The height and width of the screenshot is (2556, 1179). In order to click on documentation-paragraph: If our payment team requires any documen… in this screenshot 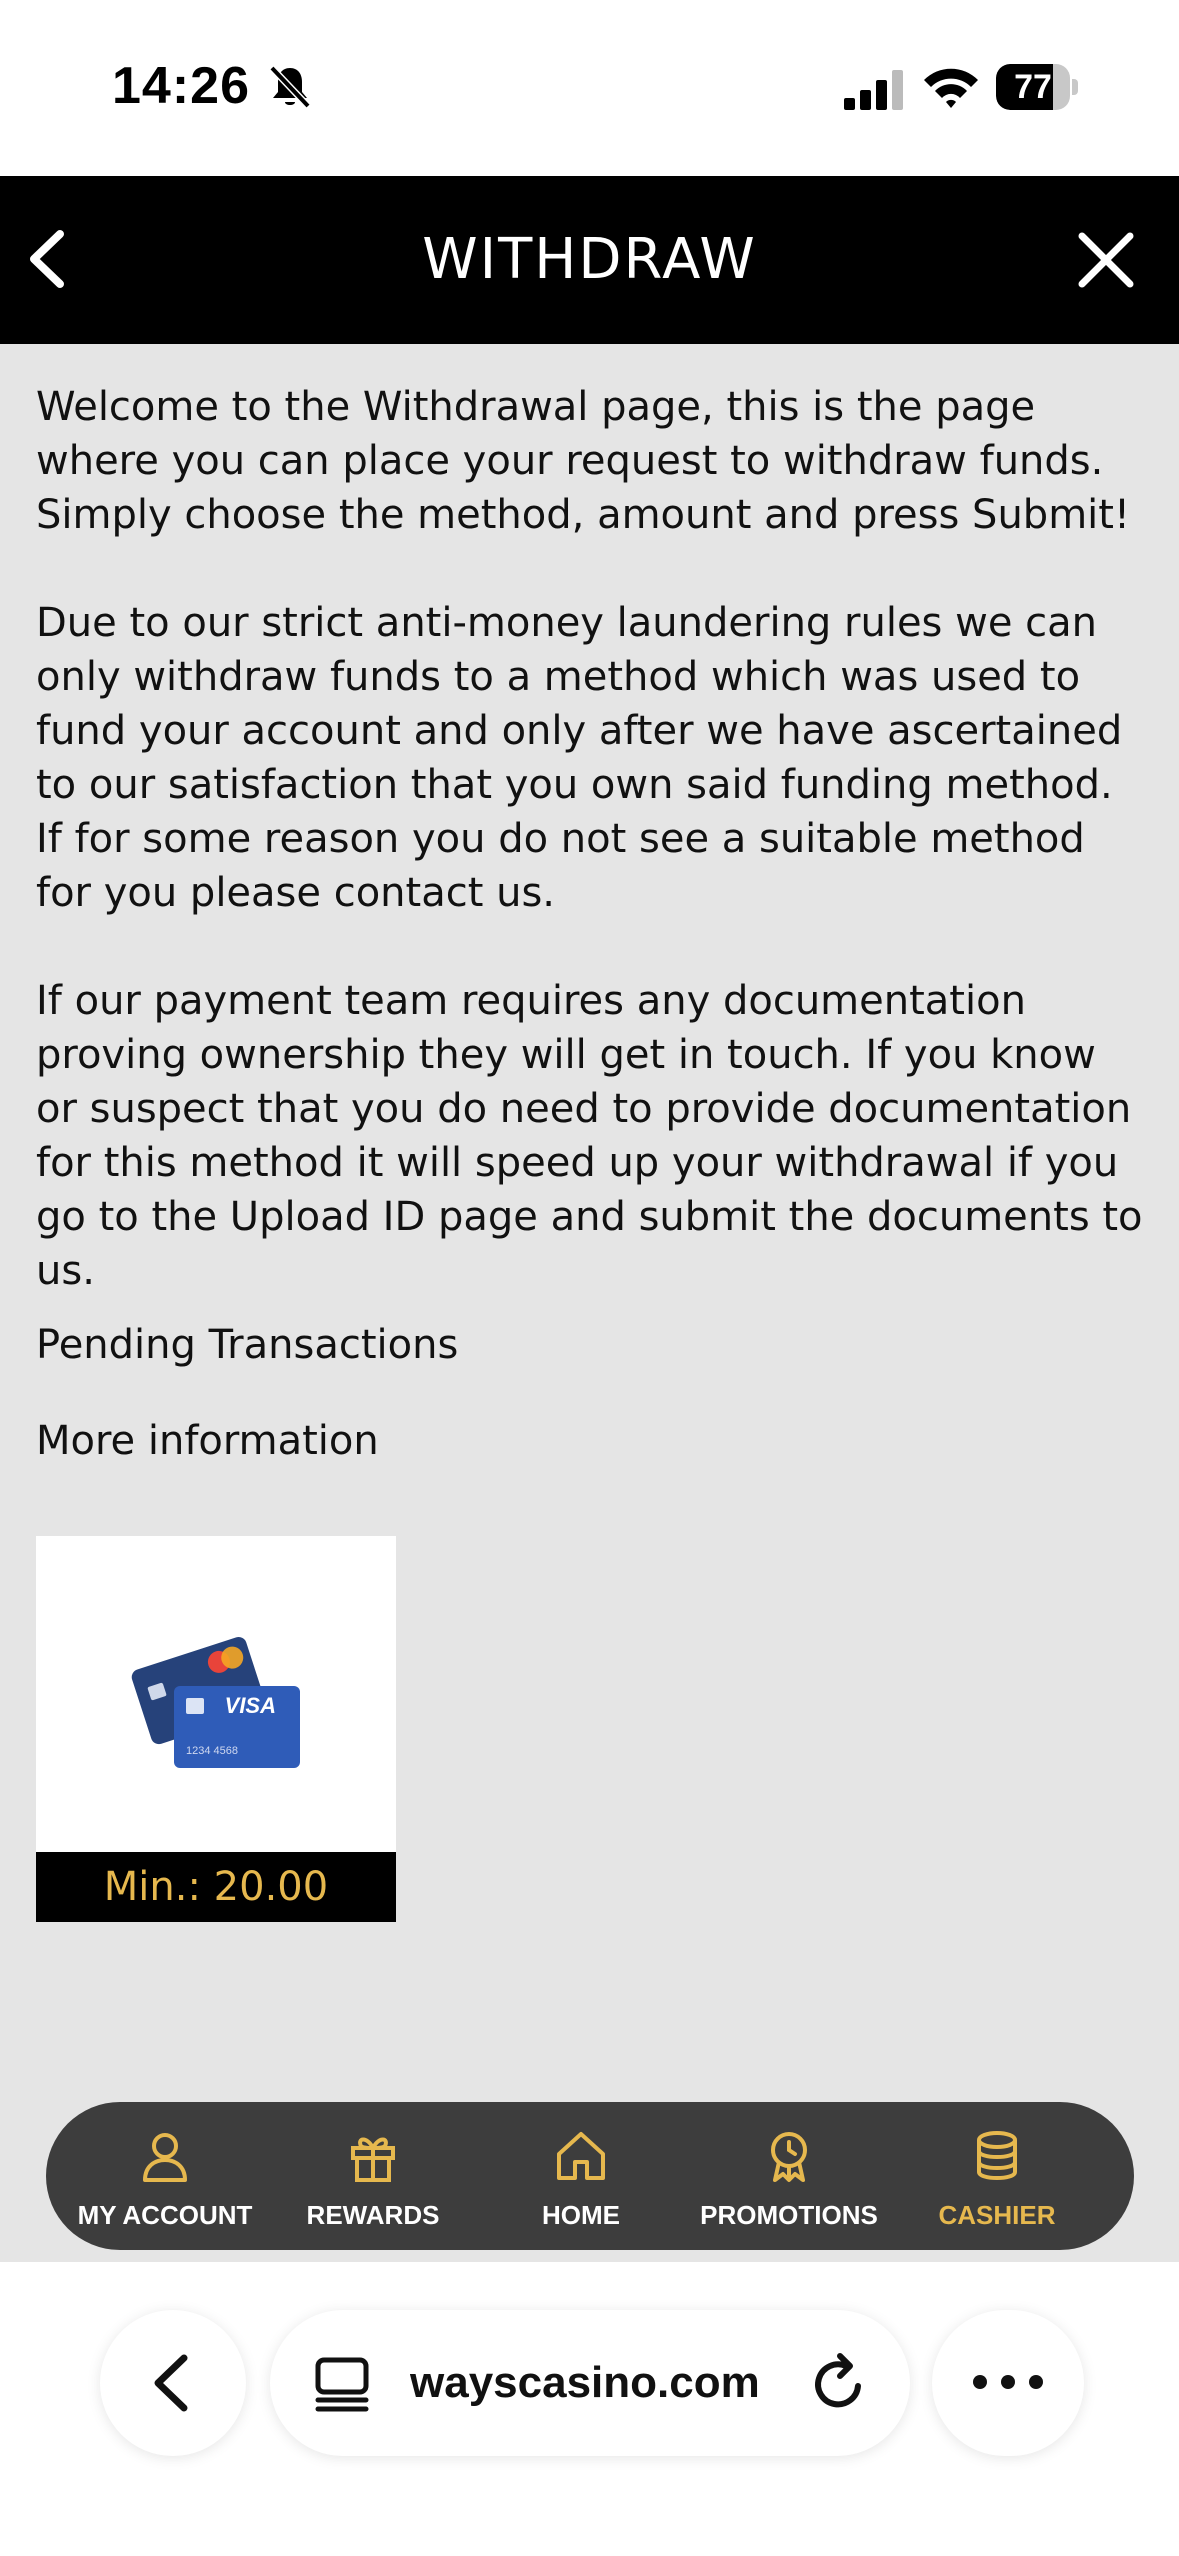, I will do `click(589, 1136)`.